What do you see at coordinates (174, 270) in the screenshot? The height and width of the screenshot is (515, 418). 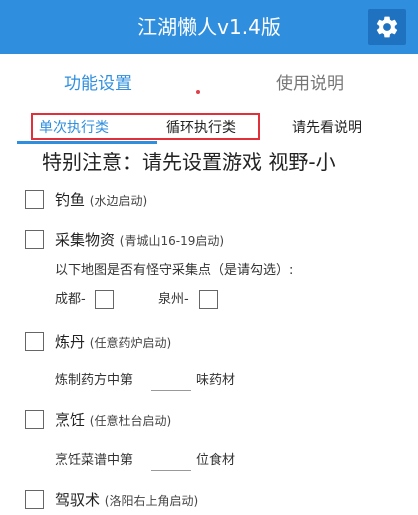 I see `gather-question: 以下地图是否有怪守采集点（是请勾选）:` at bounding box center [174, 270].